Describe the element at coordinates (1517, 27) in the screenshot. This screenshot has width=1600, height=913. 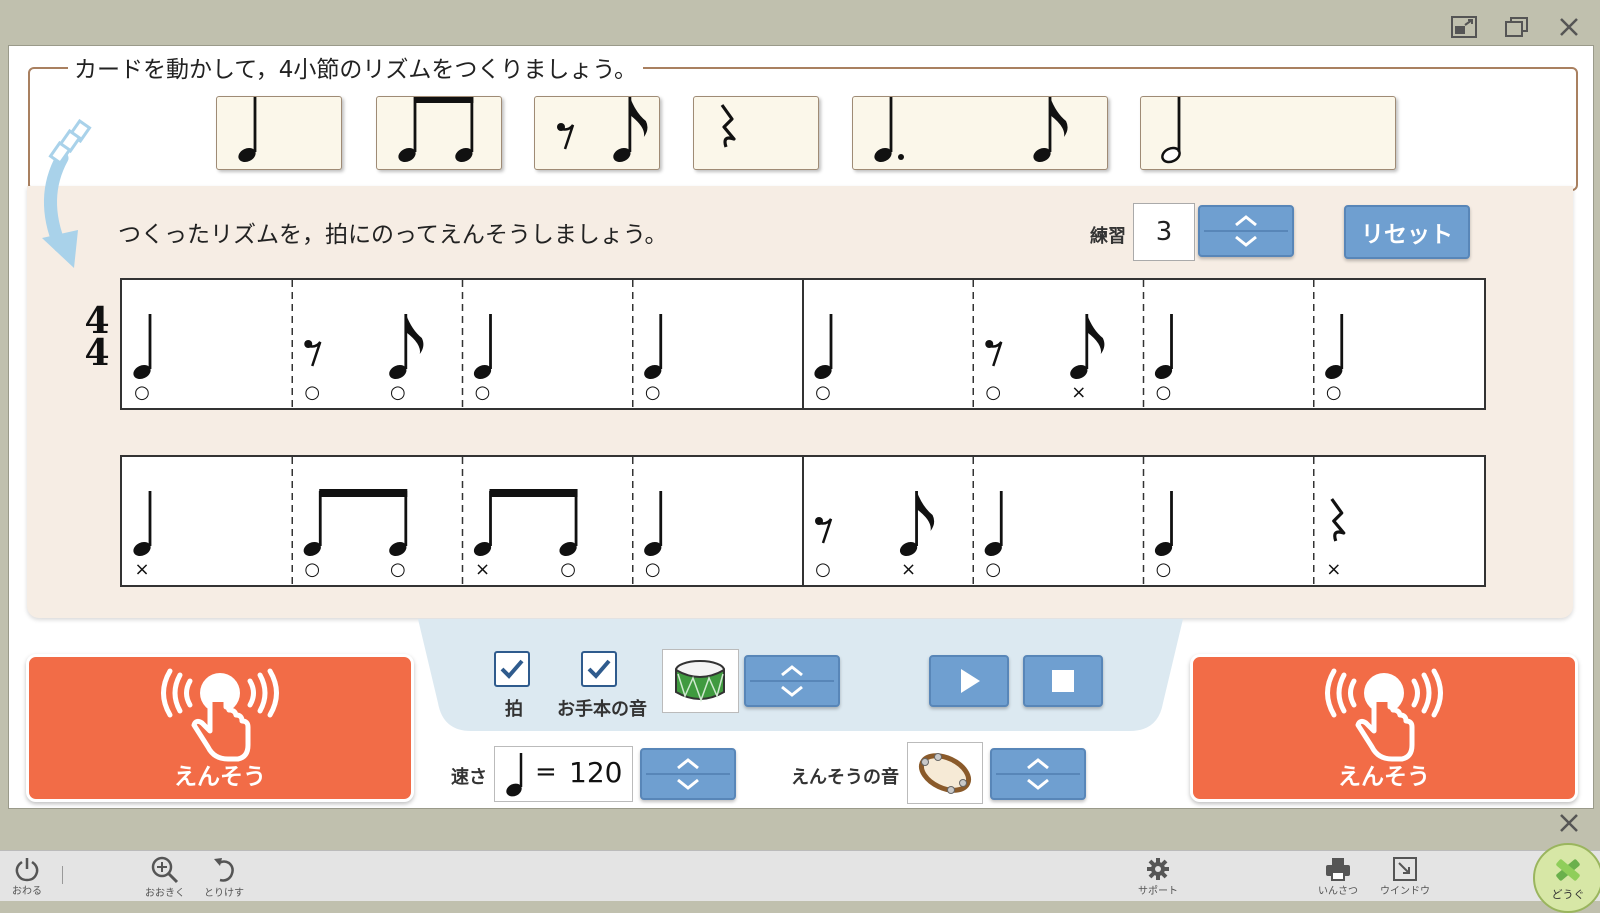
I see `restore-icon` at that location.